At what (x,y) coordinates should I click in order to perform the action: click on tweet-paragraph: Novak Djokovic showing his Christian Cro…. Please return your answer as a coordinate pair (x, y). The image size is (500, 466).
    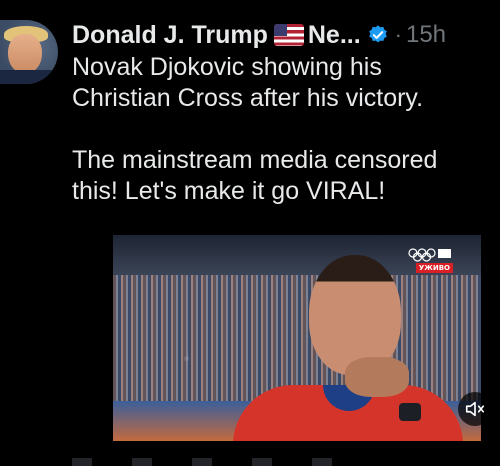
    Looking at the image, I should click on (248, 82).